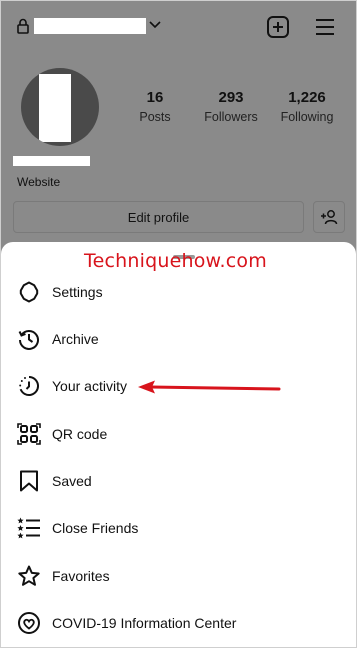 This screenshot has width=357, height=648. I want to click on new-post-icon, so click(278, 27).